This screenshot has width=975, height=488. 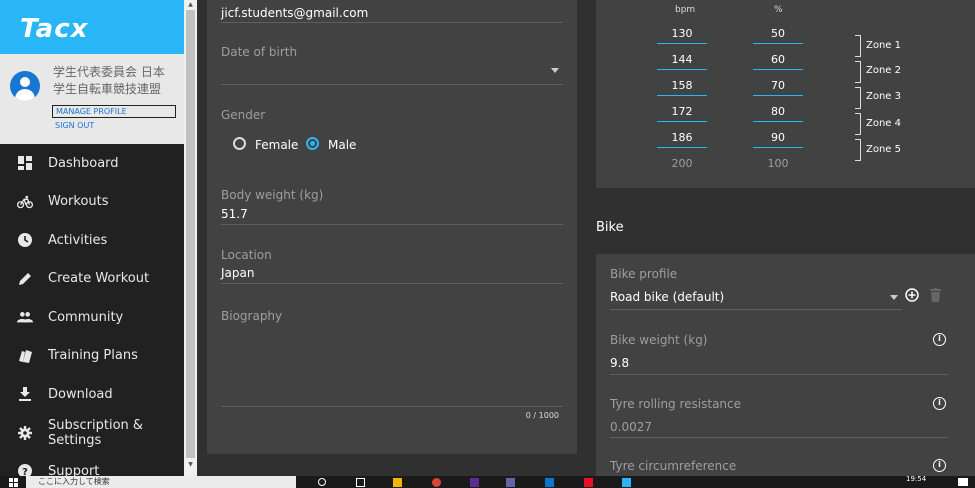 I want to click on zone-percent-input: 70, so click(x=778, y=85).